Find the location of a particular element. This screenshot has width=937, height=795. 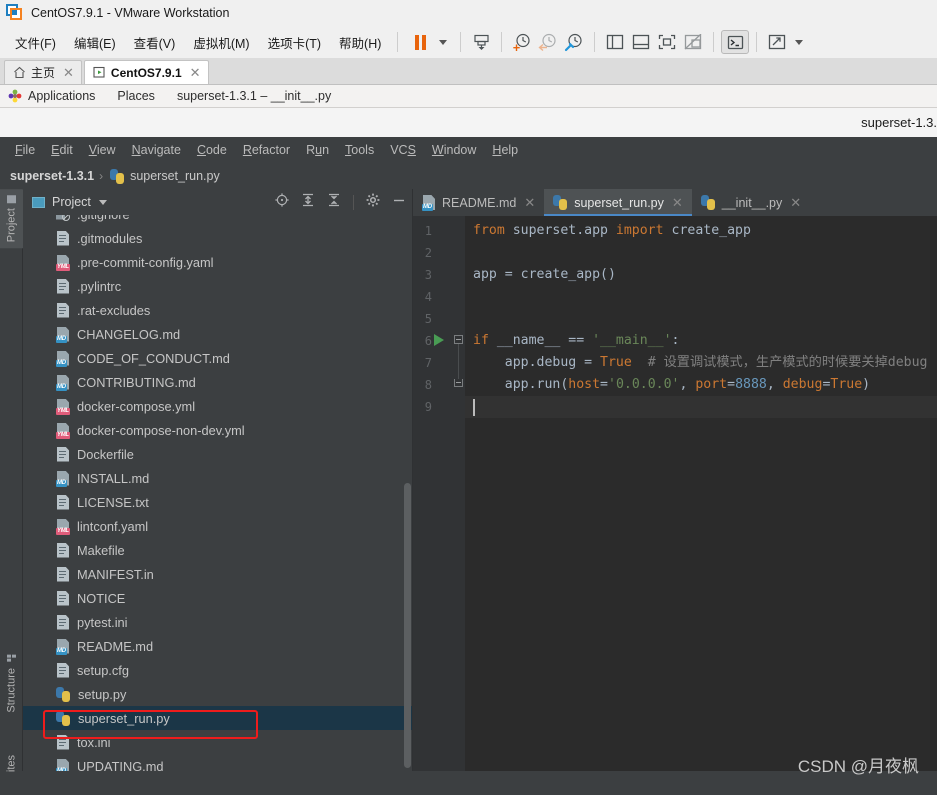

tree-item: MANIFEST.in is located at coordinates (217, 574).